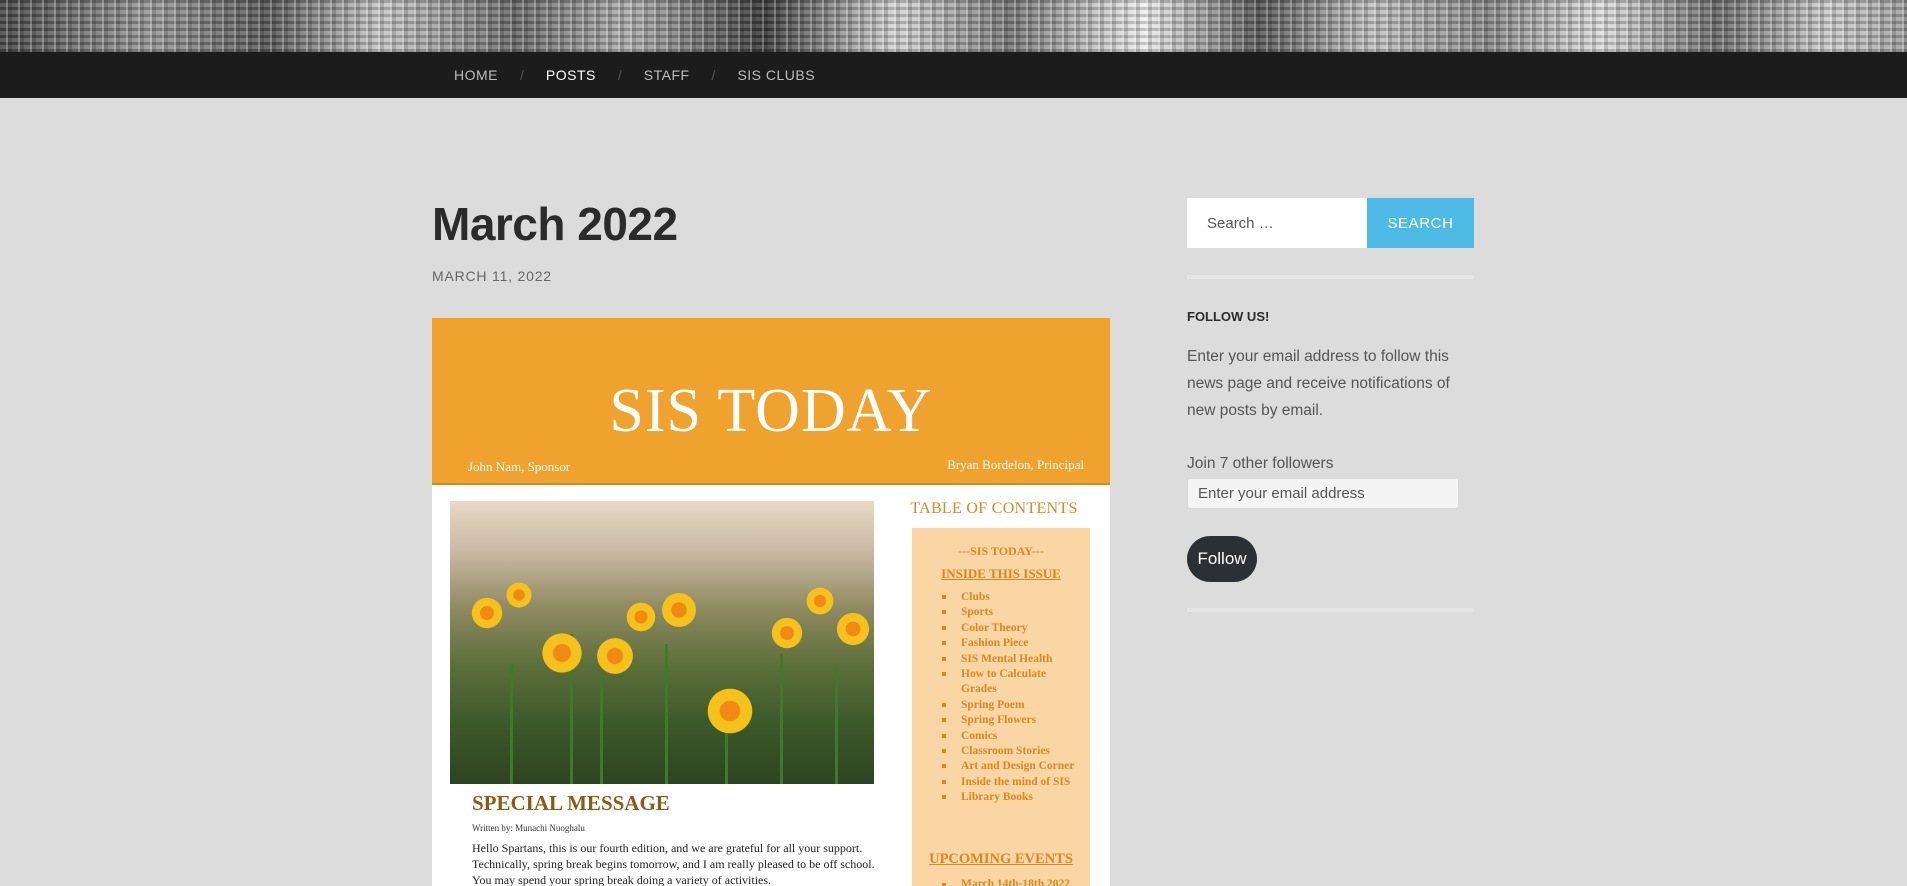 Image resolution: width=1907 pixels, height=886 pixels. I want to click on toc-item: Fashion Piece, so click(1012, 643).